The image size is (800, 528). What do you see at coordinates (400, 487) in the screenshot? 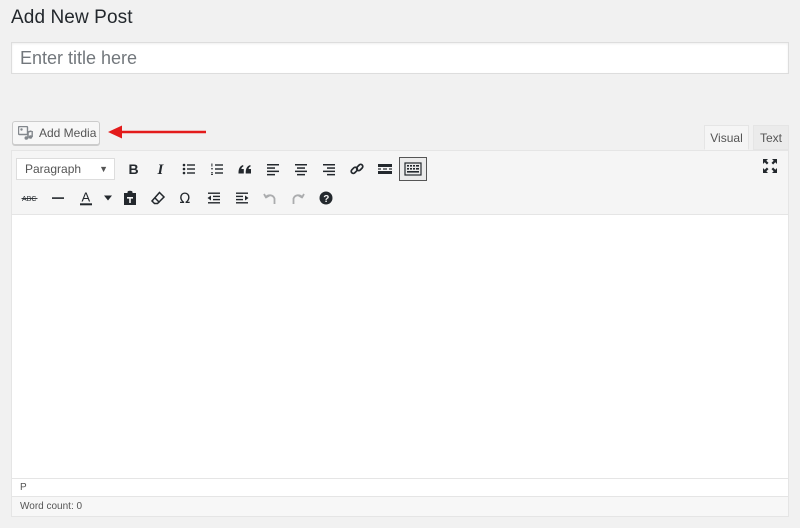
I see `element-path: P` at bounding box center [400, 487].